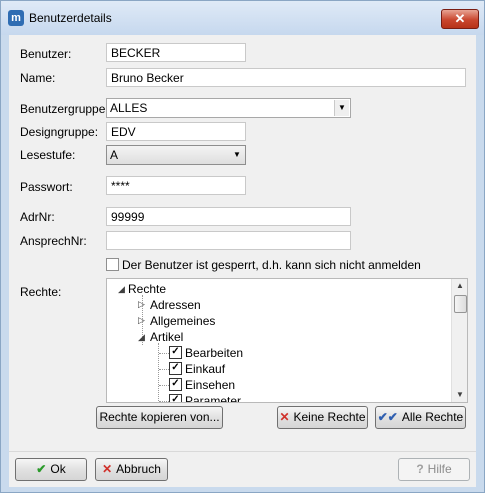 The image size is (485, 493). Describe the element at coordinates (213, 398) in the screenshot. I see `tree-item-parameter: Parameter` at that location.